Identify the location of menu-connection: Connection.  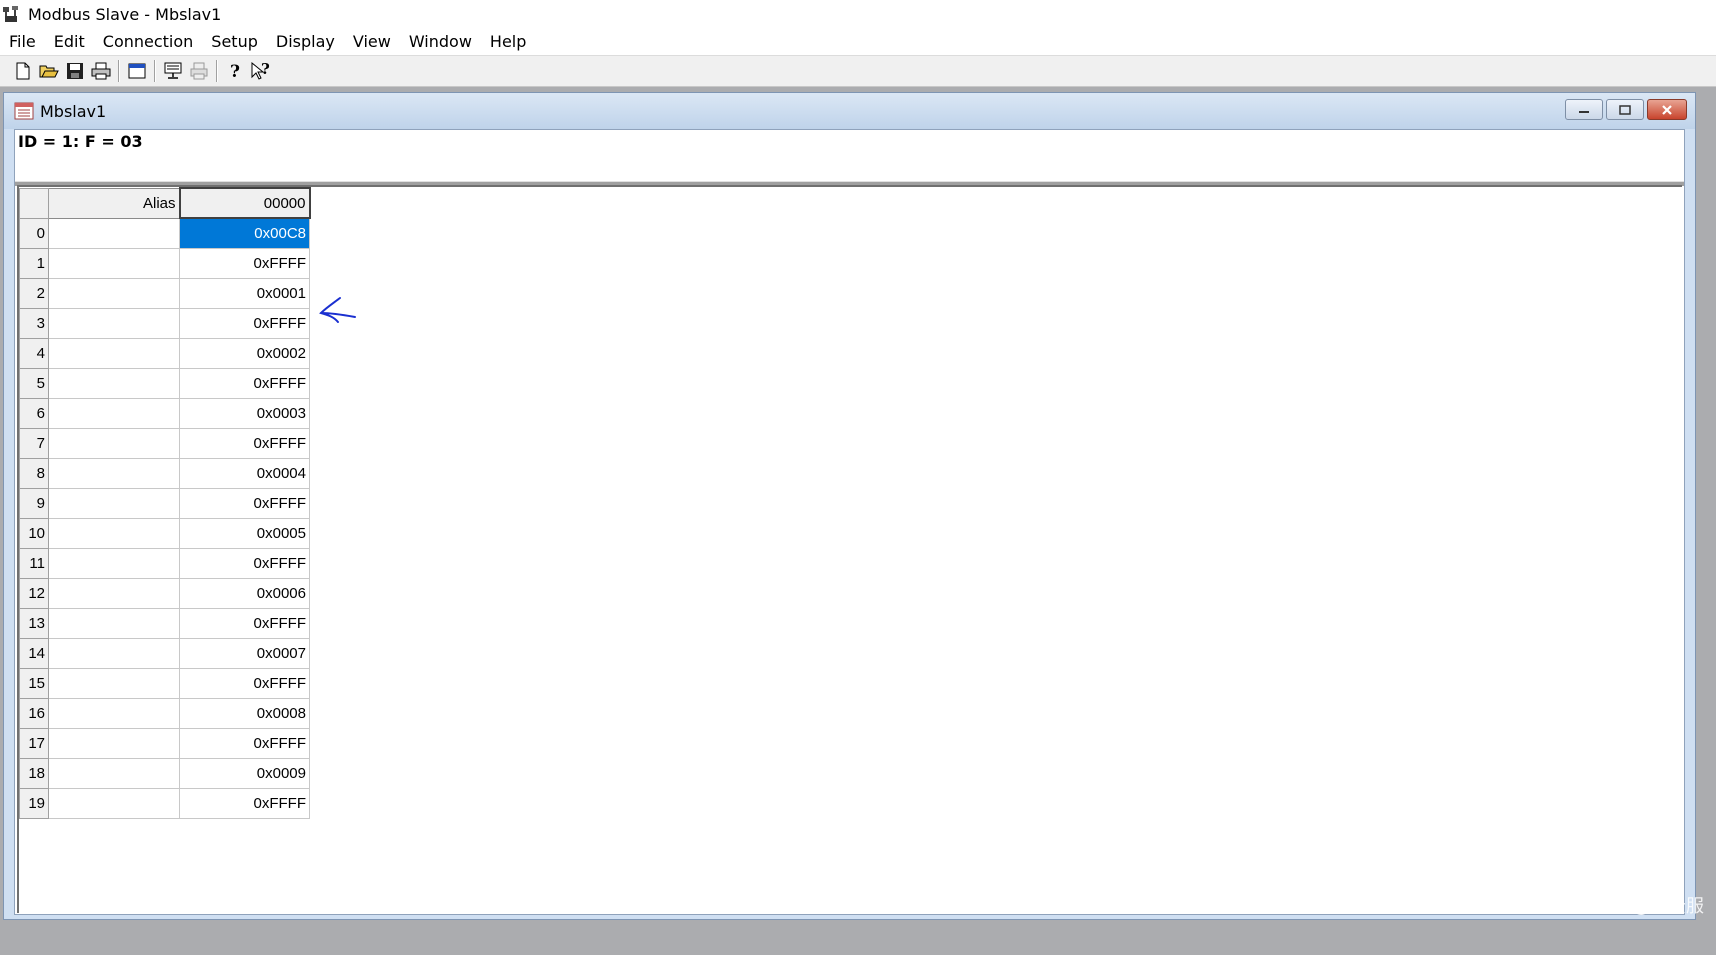
(148, 41).